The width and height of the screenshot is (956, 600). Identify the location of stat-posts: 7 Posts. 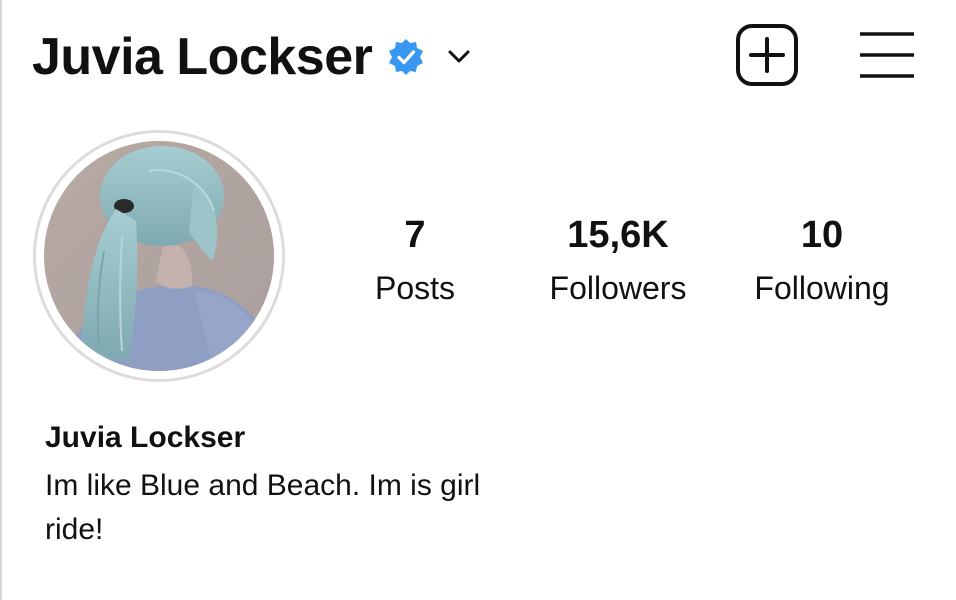
(415, 261).